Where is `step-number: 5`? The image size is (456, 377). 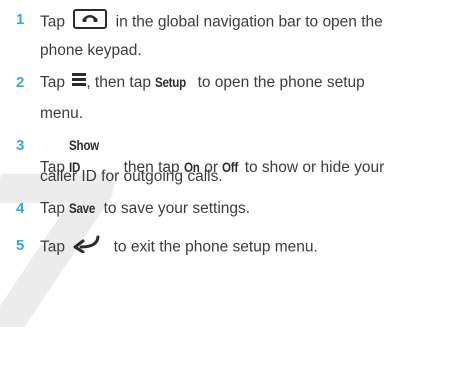 step-number: 5 is located at coordinates (20, 245).